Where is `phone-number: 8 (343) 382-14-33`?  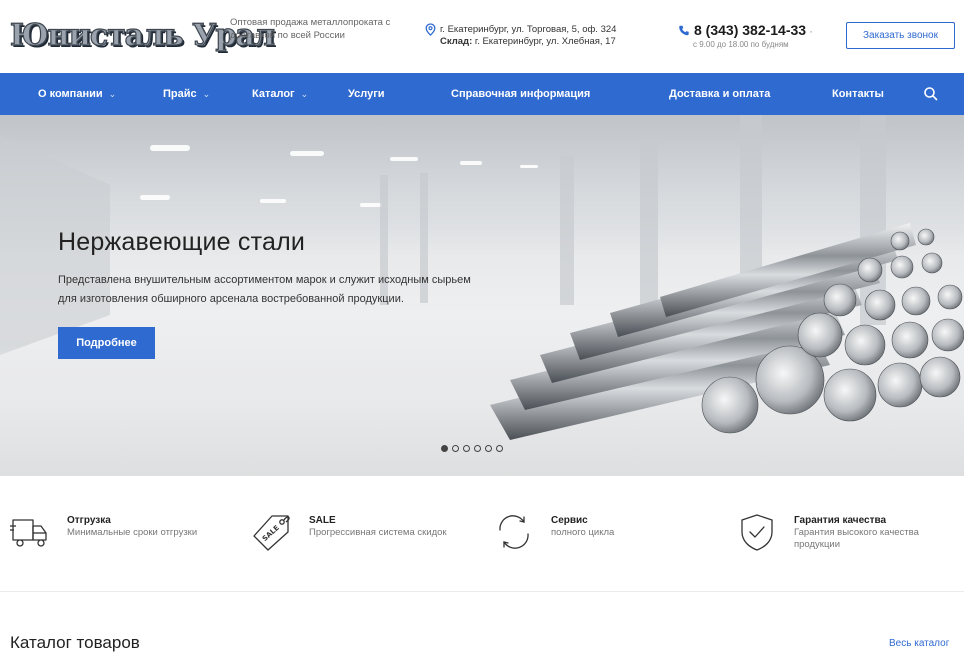 phone-number: 8 (343) 382-14-33 is located at coordinates (750, 30).